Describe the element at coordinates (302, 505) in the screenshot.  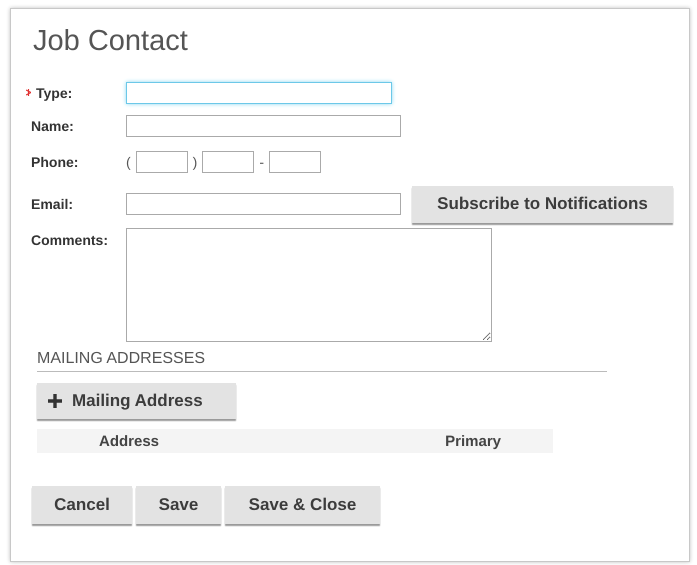
I see `action-button: Save & Close` at that location.